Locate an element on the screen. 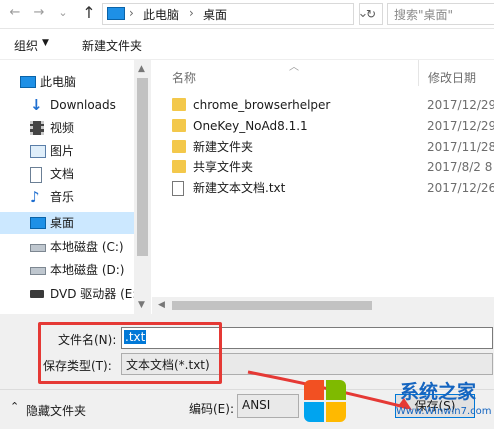  sidebar-item-drive-d: 本地磁盘 (D:) is located at coordinates (67, 270).